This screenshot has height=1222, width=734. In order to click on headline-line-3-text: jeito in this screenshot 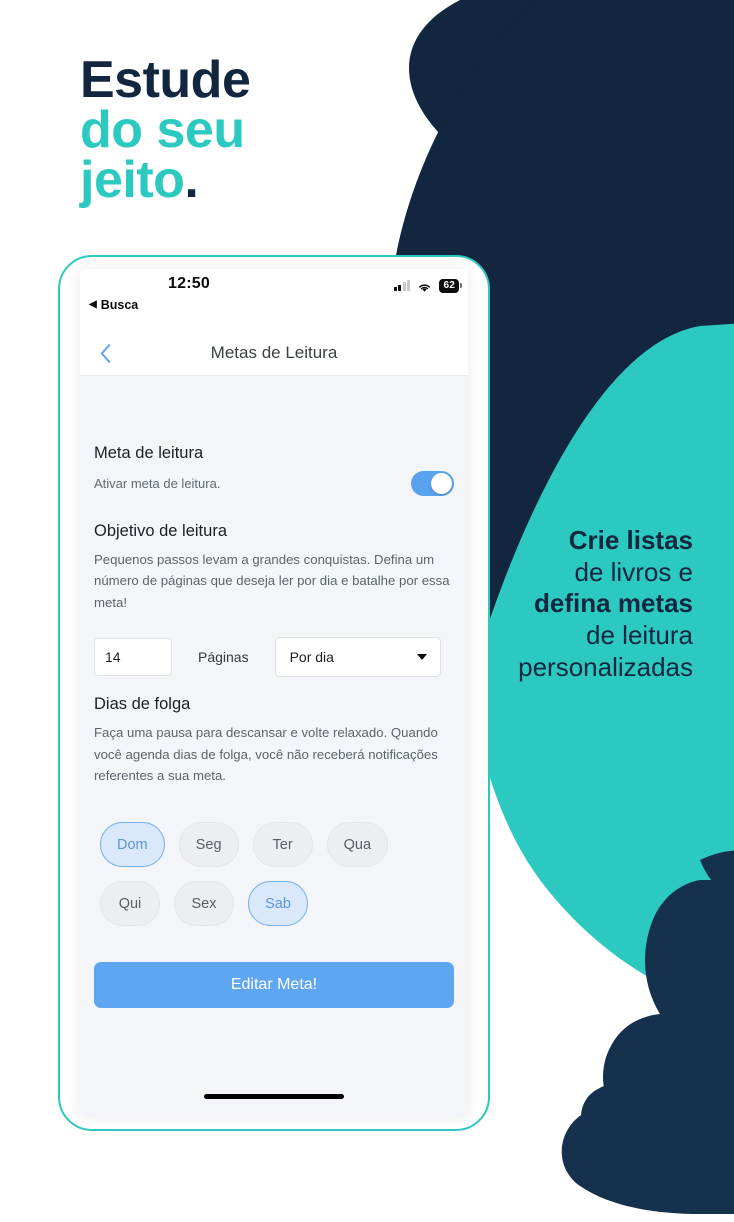, I will do `click(132, 179)`.